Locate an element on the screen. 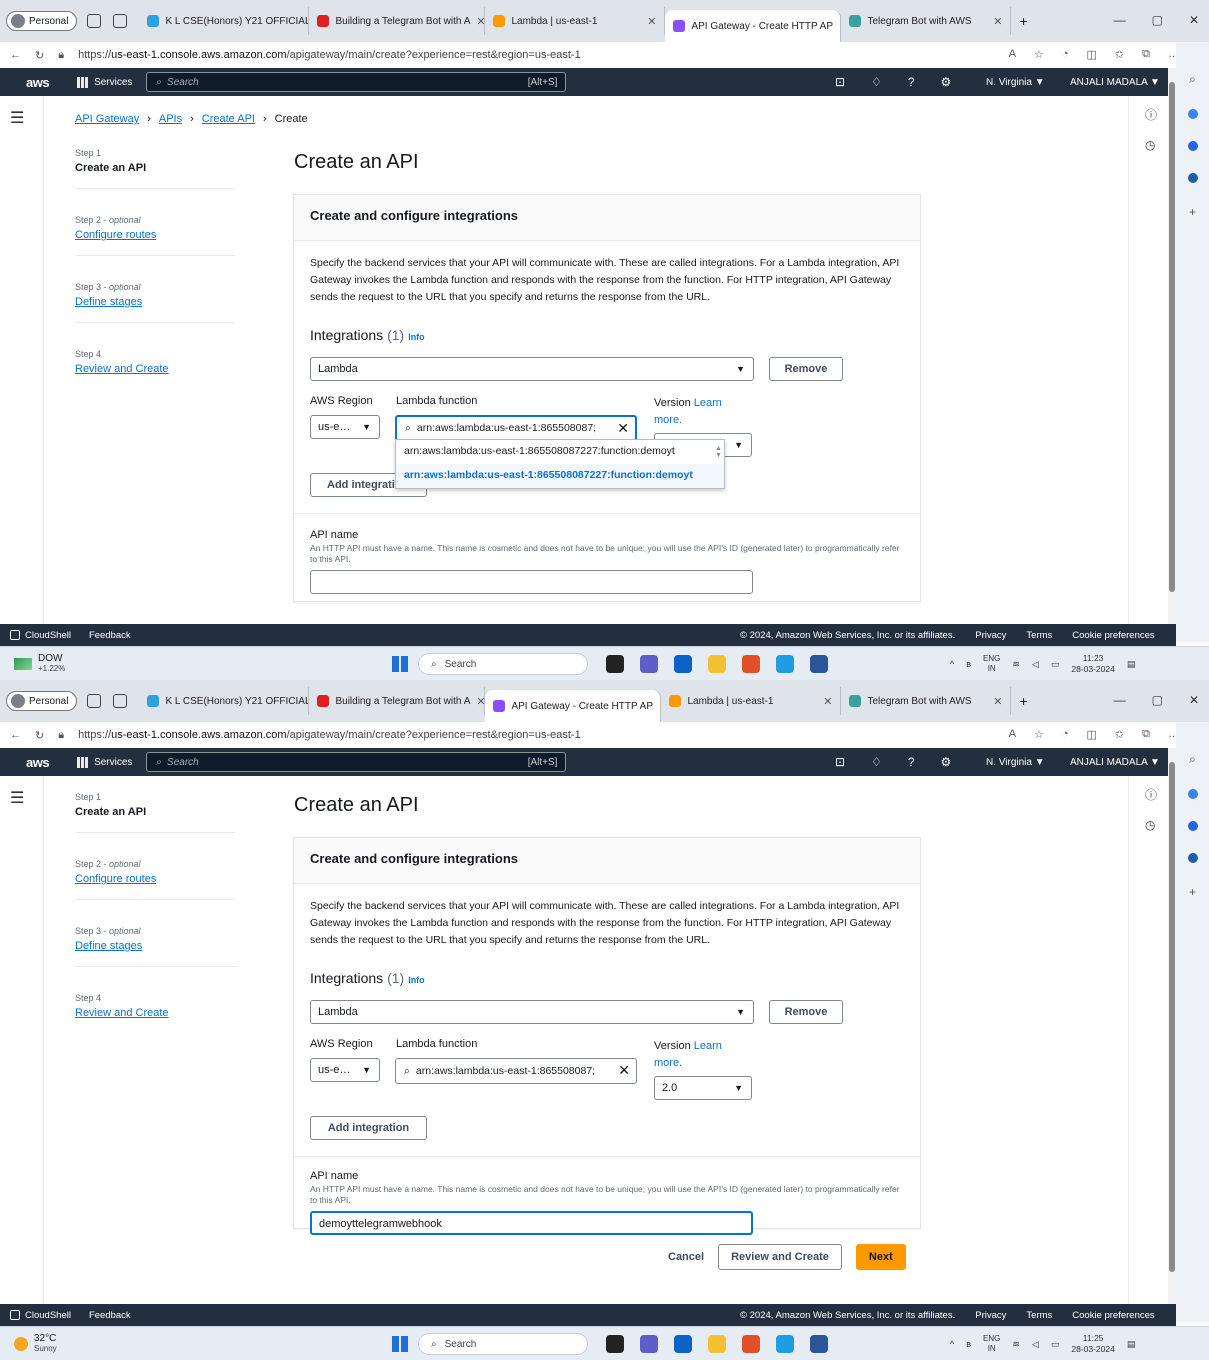 The height and width of the screenshot is (1360, 1209). search-input: ⌕ Search [Alt+S] is located at coordinates (356, 762).